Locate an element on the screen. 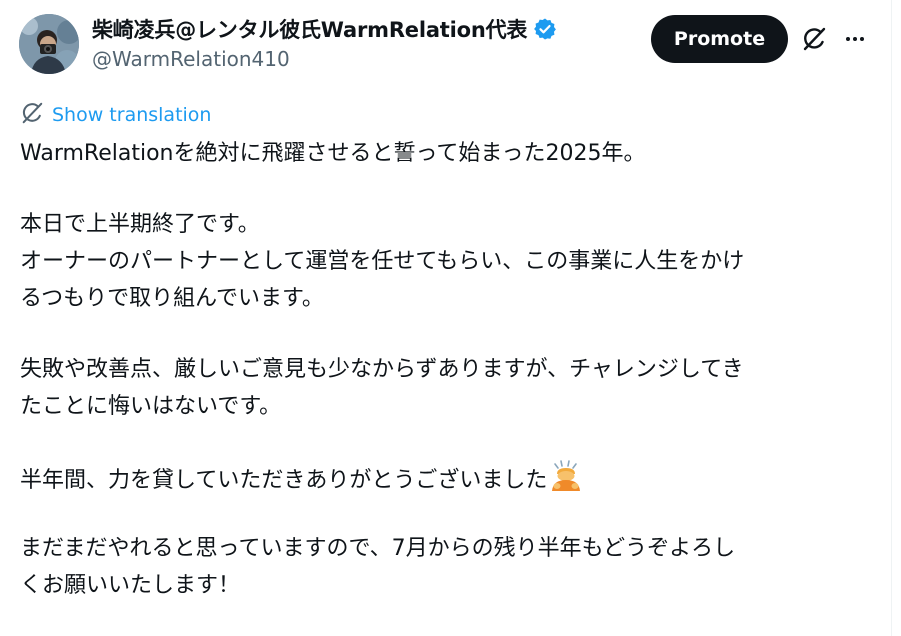 This screenshot has height=636, width=901. post-text-line: まだまだやれると思っていますので、7月からの残り半年もどうぞよろし is located at coordinates (378, 548).